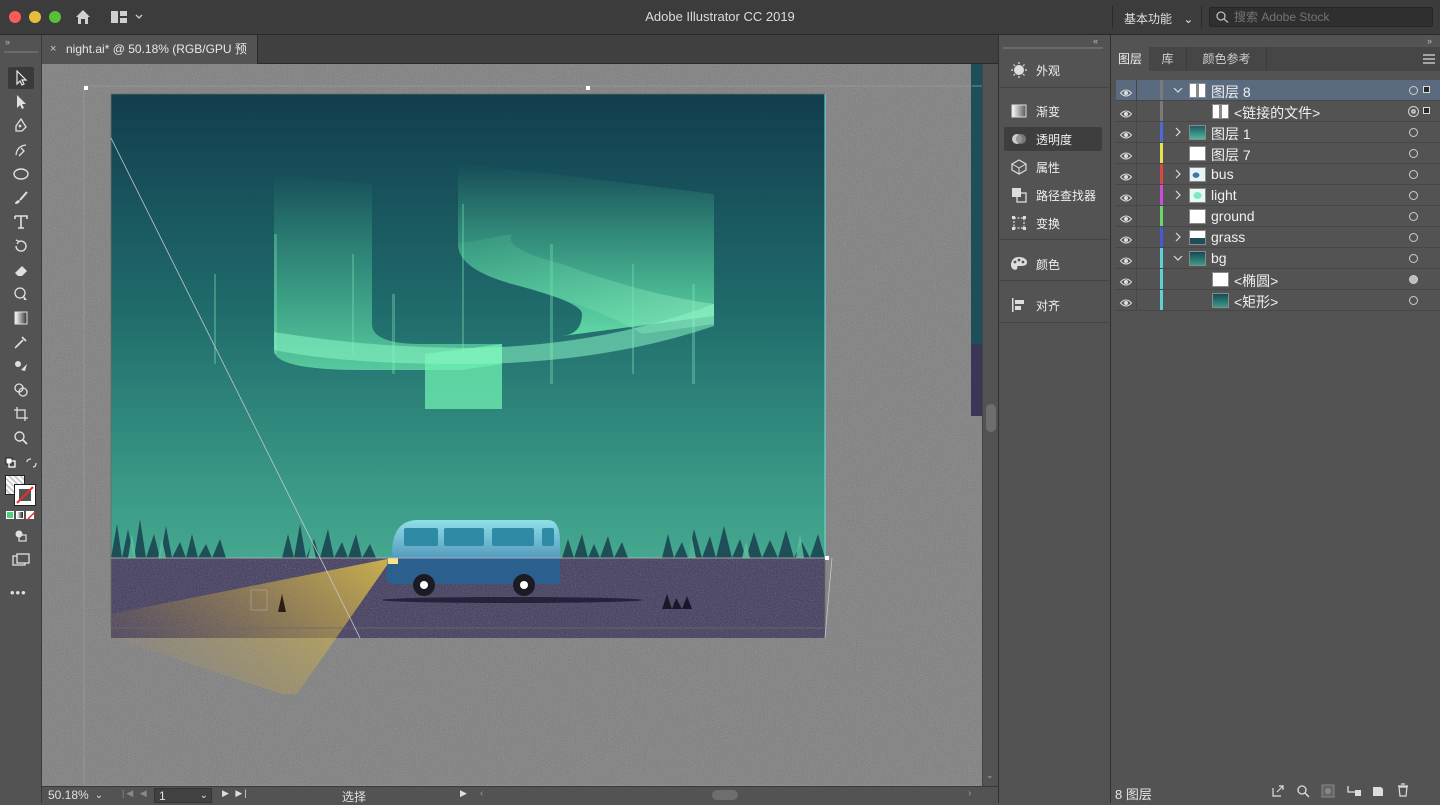  I want to click on tab-layers: 图层, so click(1130, 59).